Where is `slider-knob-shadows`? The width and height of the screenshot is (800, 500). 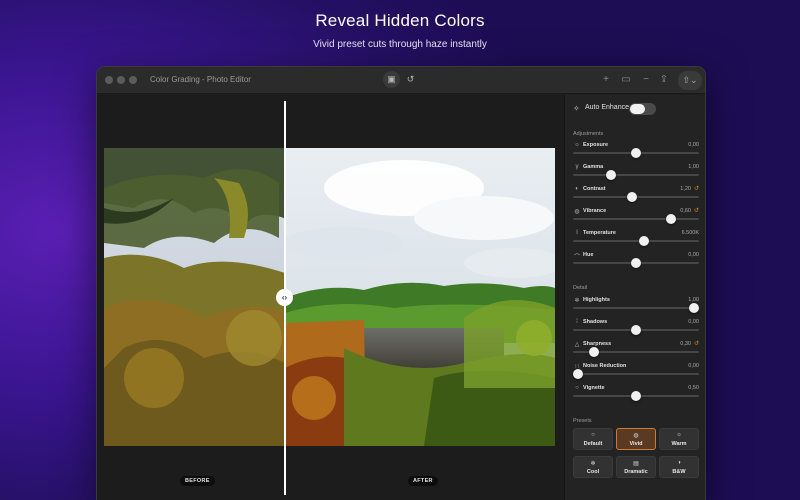
slider-knob-shadows is located at coordinates (636, 330).